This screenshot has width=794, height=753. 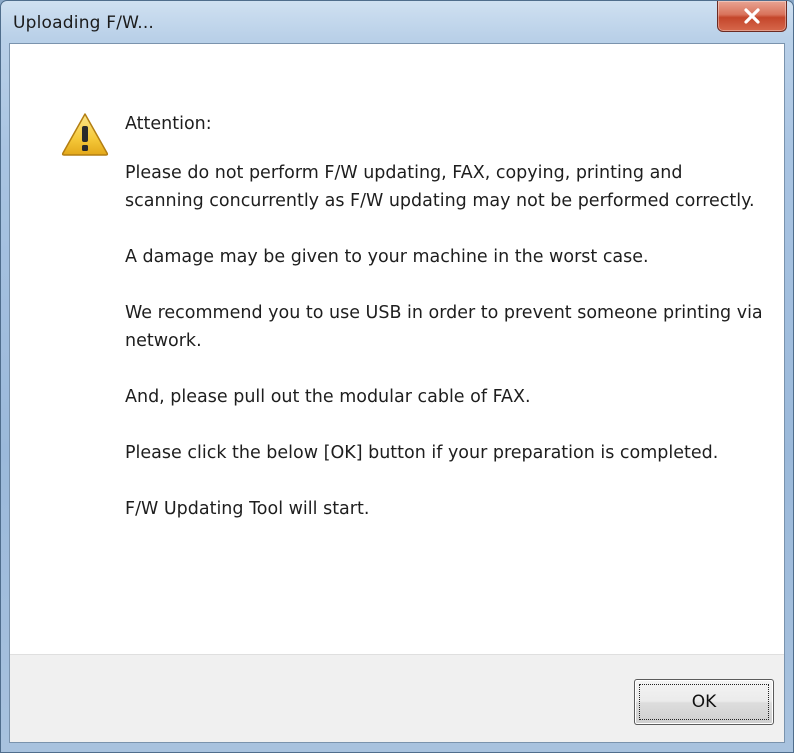 I want to click on message-paragraph: F/W Updating Tool will start., so click(x=247, y=509).